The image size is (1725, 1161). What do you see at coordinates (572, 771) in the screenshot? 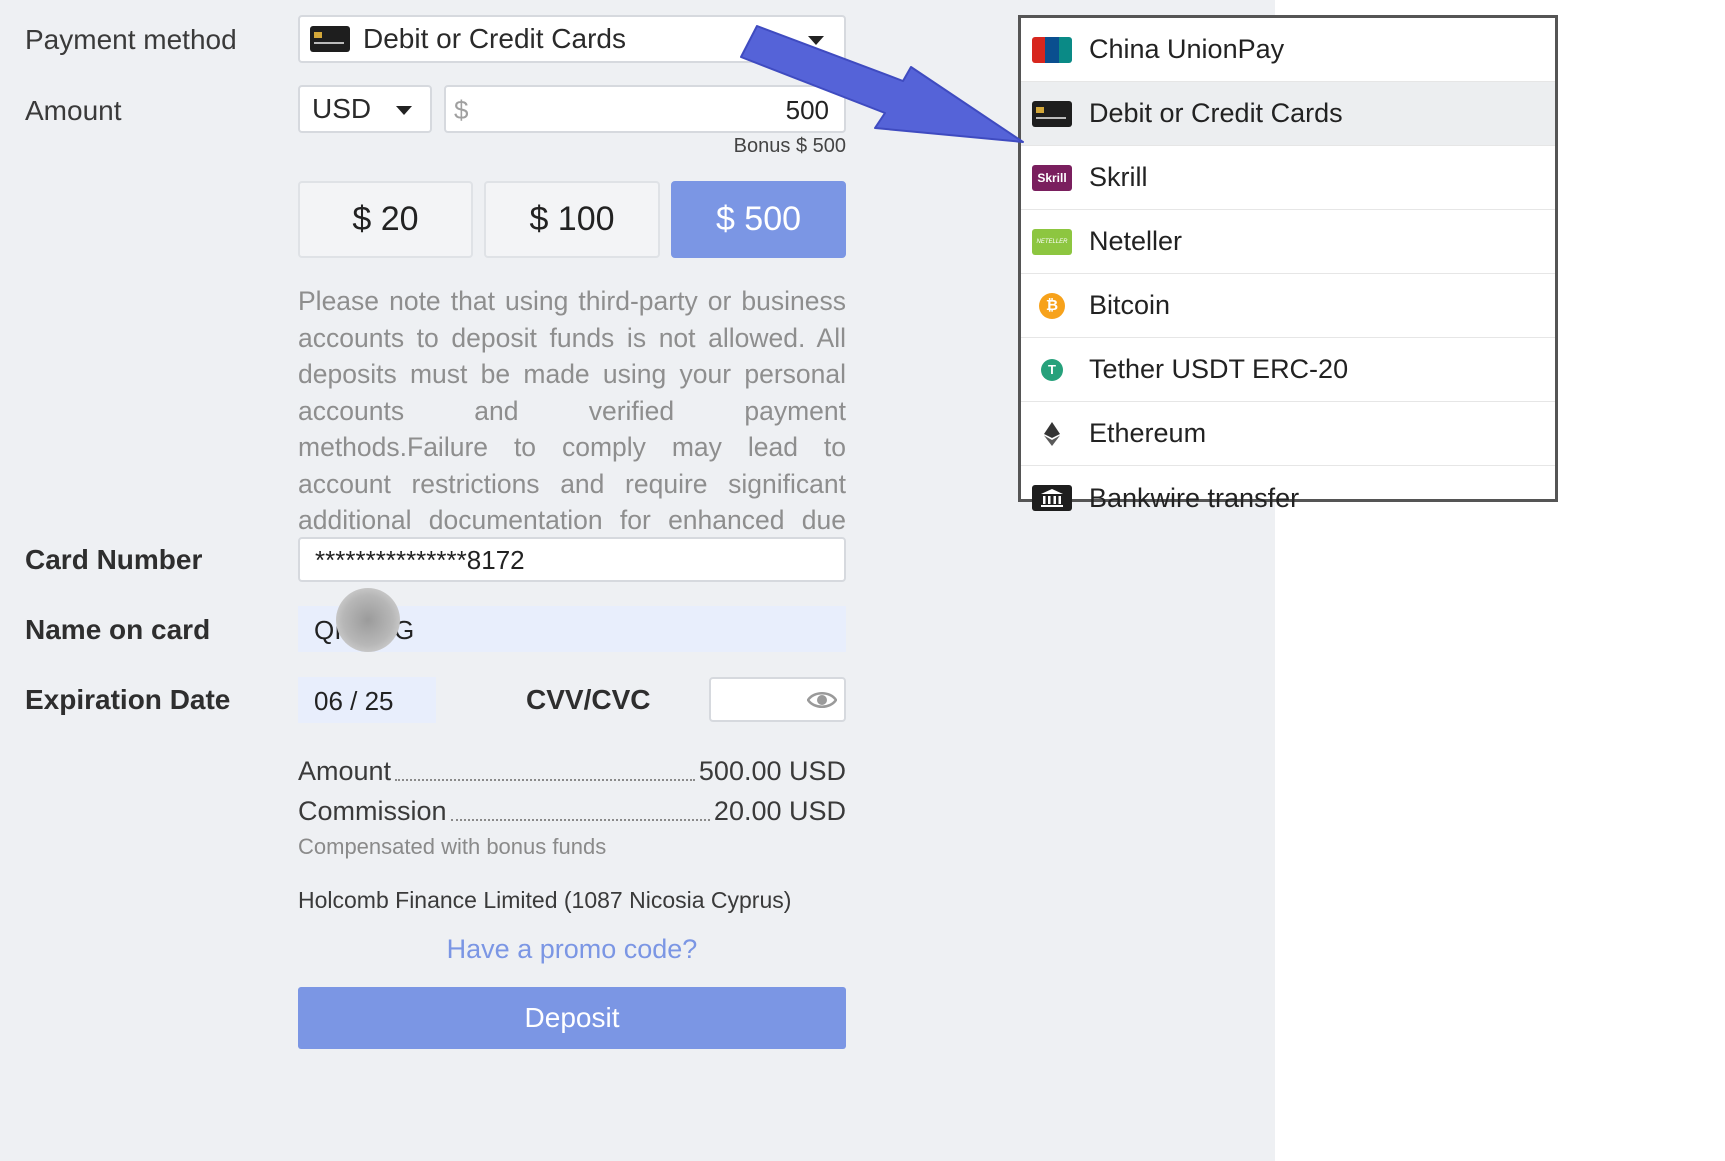
I see `summary-amount-row: Amount 500.00 USD` at bounding box center [572, 771].